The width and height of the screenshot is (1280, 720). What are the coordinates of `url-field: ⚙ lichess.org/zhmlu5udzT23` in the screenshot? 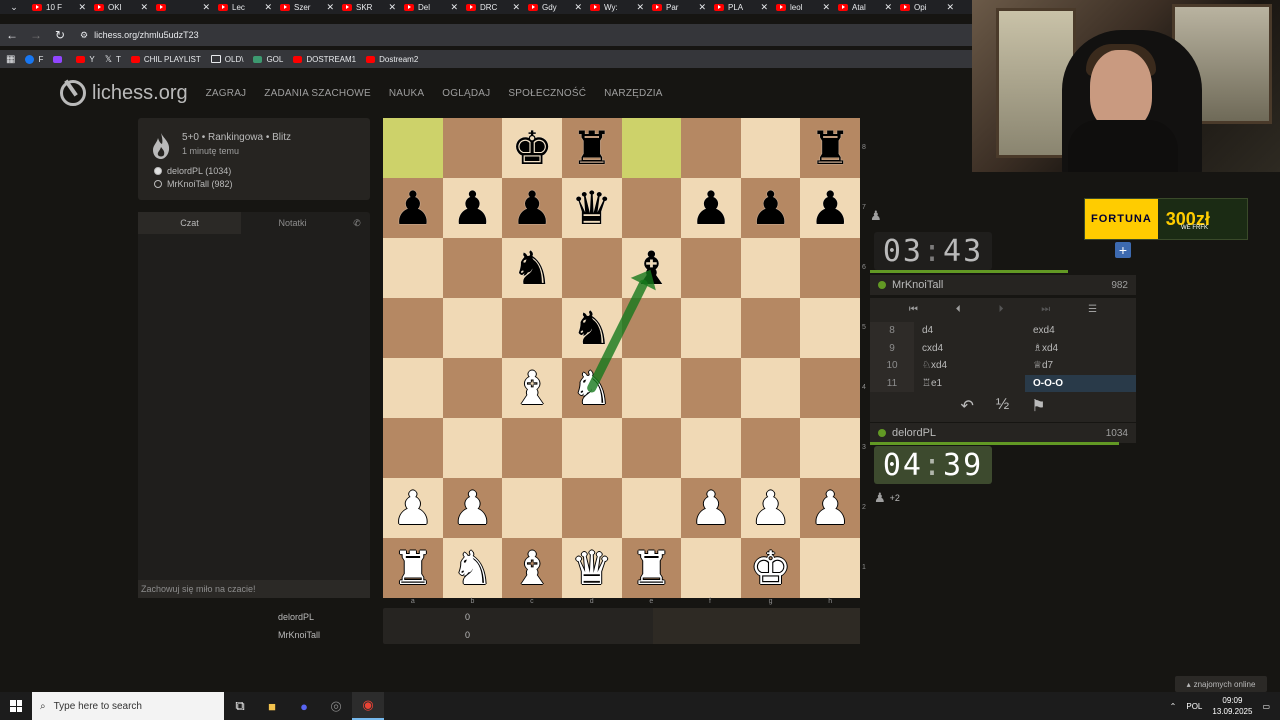 It's located at (139, 35).